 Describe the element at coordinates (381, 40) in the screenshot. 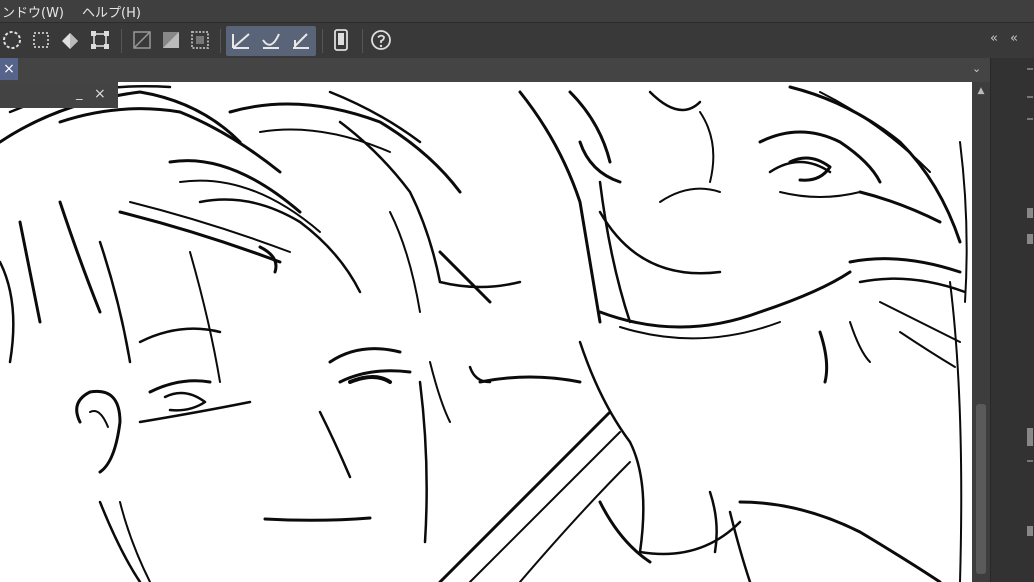

I see `help-icon` at that location.